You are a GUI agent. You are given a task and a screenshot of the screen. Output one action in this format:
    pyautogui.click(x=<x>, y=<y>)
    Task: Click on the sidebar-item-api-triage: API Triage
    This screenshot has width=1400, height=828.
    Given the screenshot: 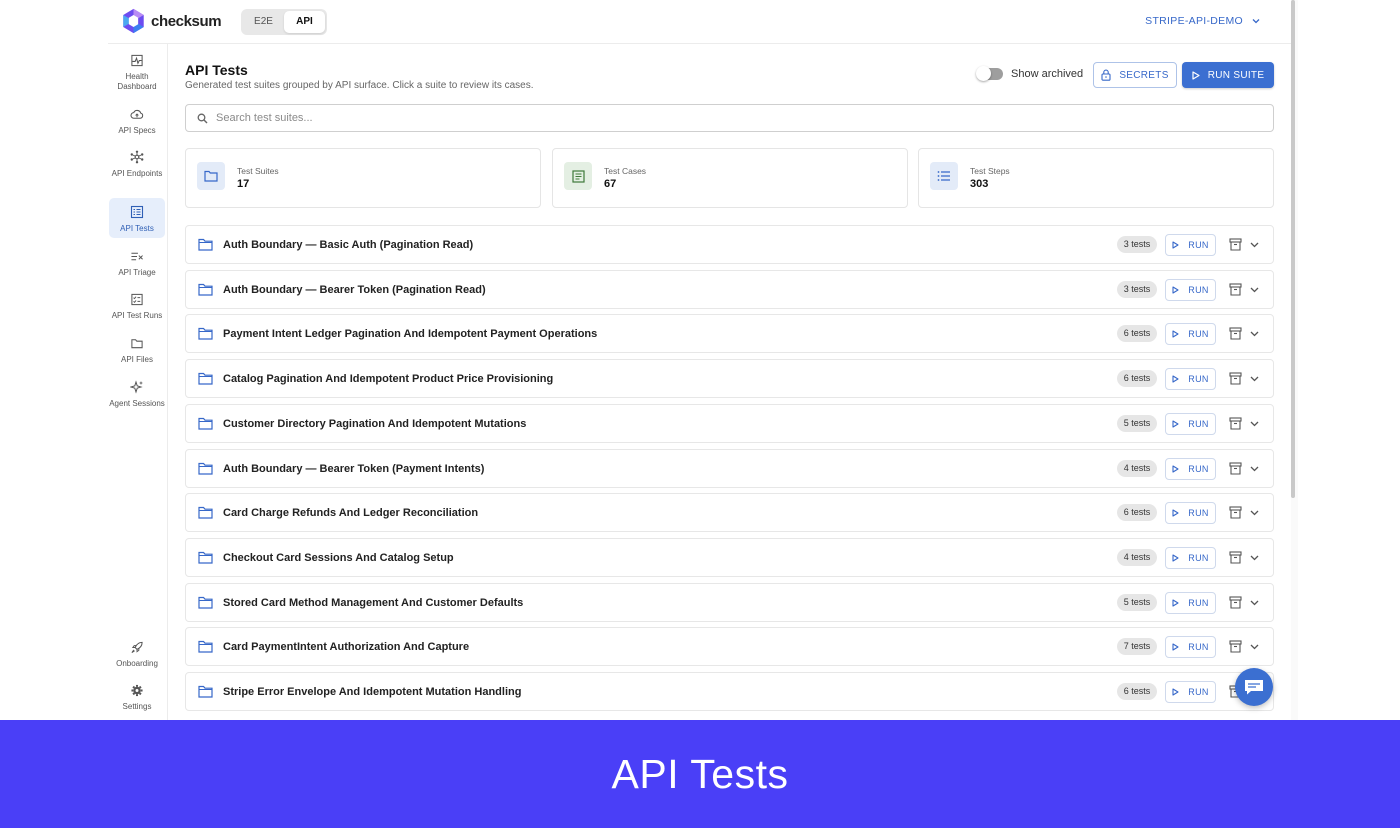 What is the action you would take?
    pyautogui.click(x=137, y=264)
    